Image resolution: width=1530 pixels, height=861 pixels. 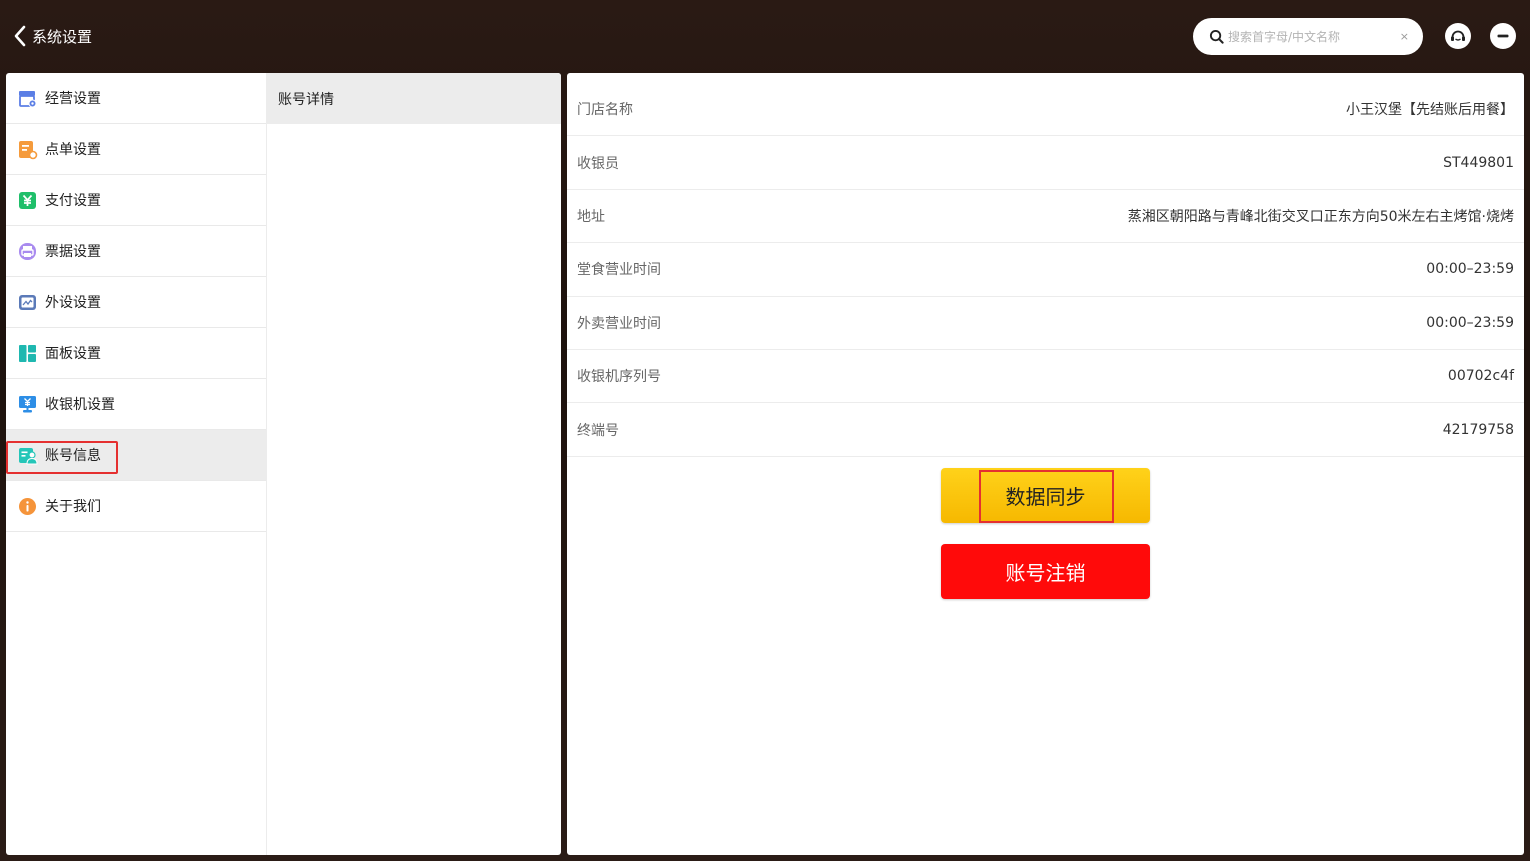 What do you see at coordinates (1478, 162) in the screenshot?
I see `info-value: ST449801` at bounding box center [1478, 162].